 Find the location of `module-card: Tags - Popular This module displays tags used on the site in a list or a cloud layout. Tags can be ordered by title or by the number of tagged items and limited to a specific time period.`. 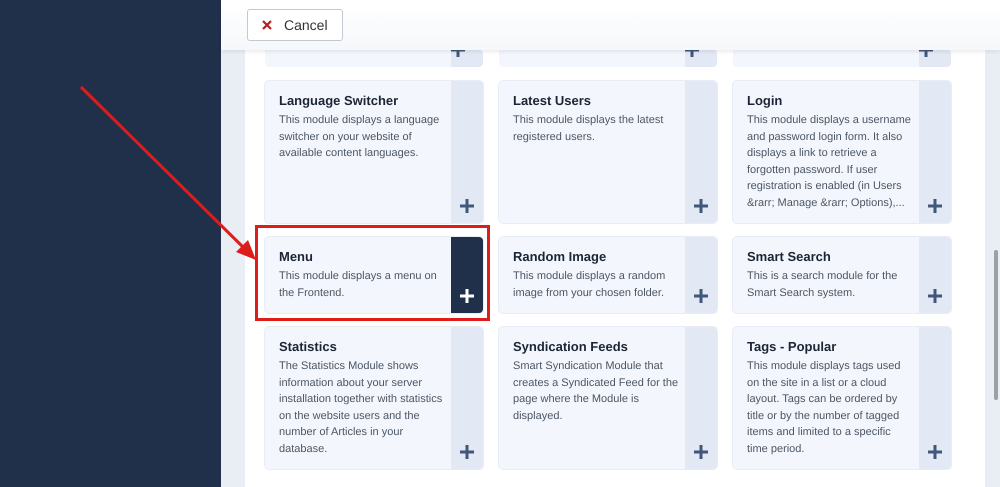

module-card: Tags - Popular This module displays tags used on the site in a list or a cloud layout. Tags can be ordered by title or by the number of tagged items and limited to a specific time period. is located at coordinates (842, 398).